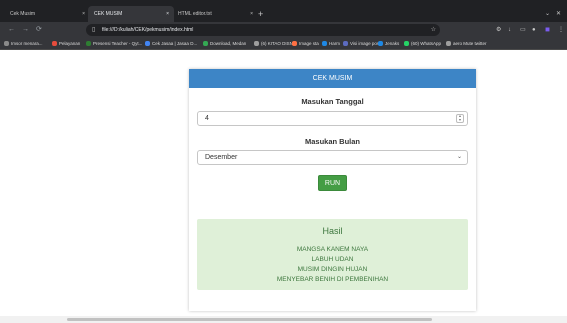  I want to click on new-tab-button: +, so click(260, 14).